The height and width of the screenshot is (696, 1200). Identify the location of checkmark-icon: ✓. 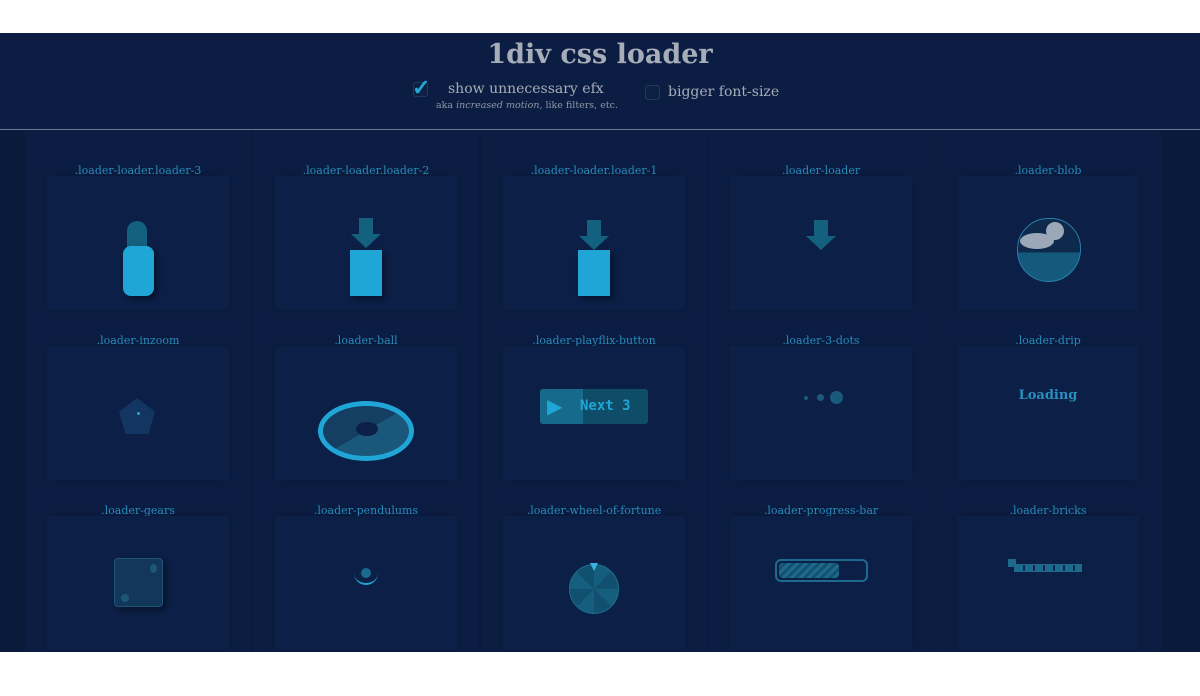
(421, 87).